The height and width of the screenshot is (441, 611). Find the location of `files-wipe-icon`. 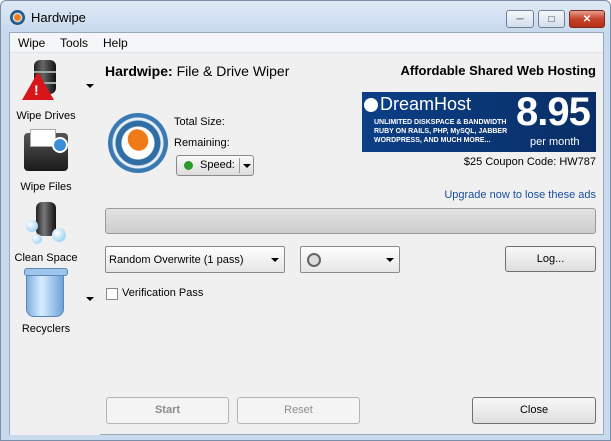

files-wipe-icon is located at coordinates (46, 150).